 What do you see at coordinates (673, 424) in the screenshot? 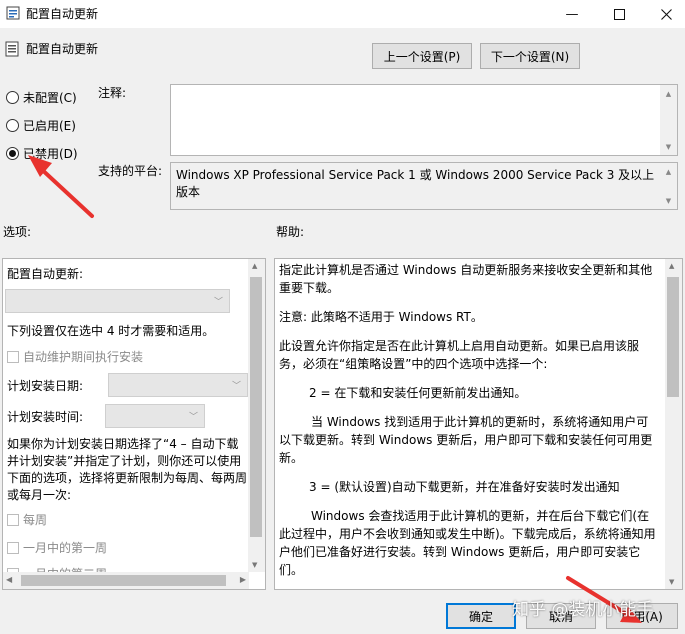
I see `help-vertical-scrollbar: ▲ ▼` at bounding box center [673, 424].